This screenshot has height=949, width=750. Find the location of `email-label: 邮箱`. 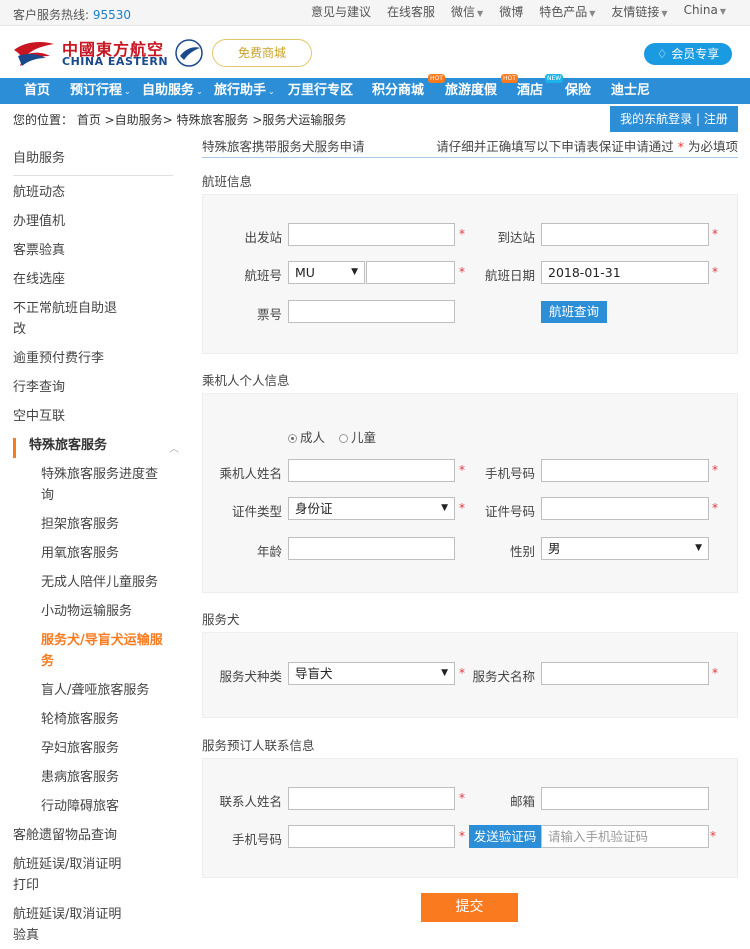

email-label: 邮箱 is located at coordinates (522, 801).